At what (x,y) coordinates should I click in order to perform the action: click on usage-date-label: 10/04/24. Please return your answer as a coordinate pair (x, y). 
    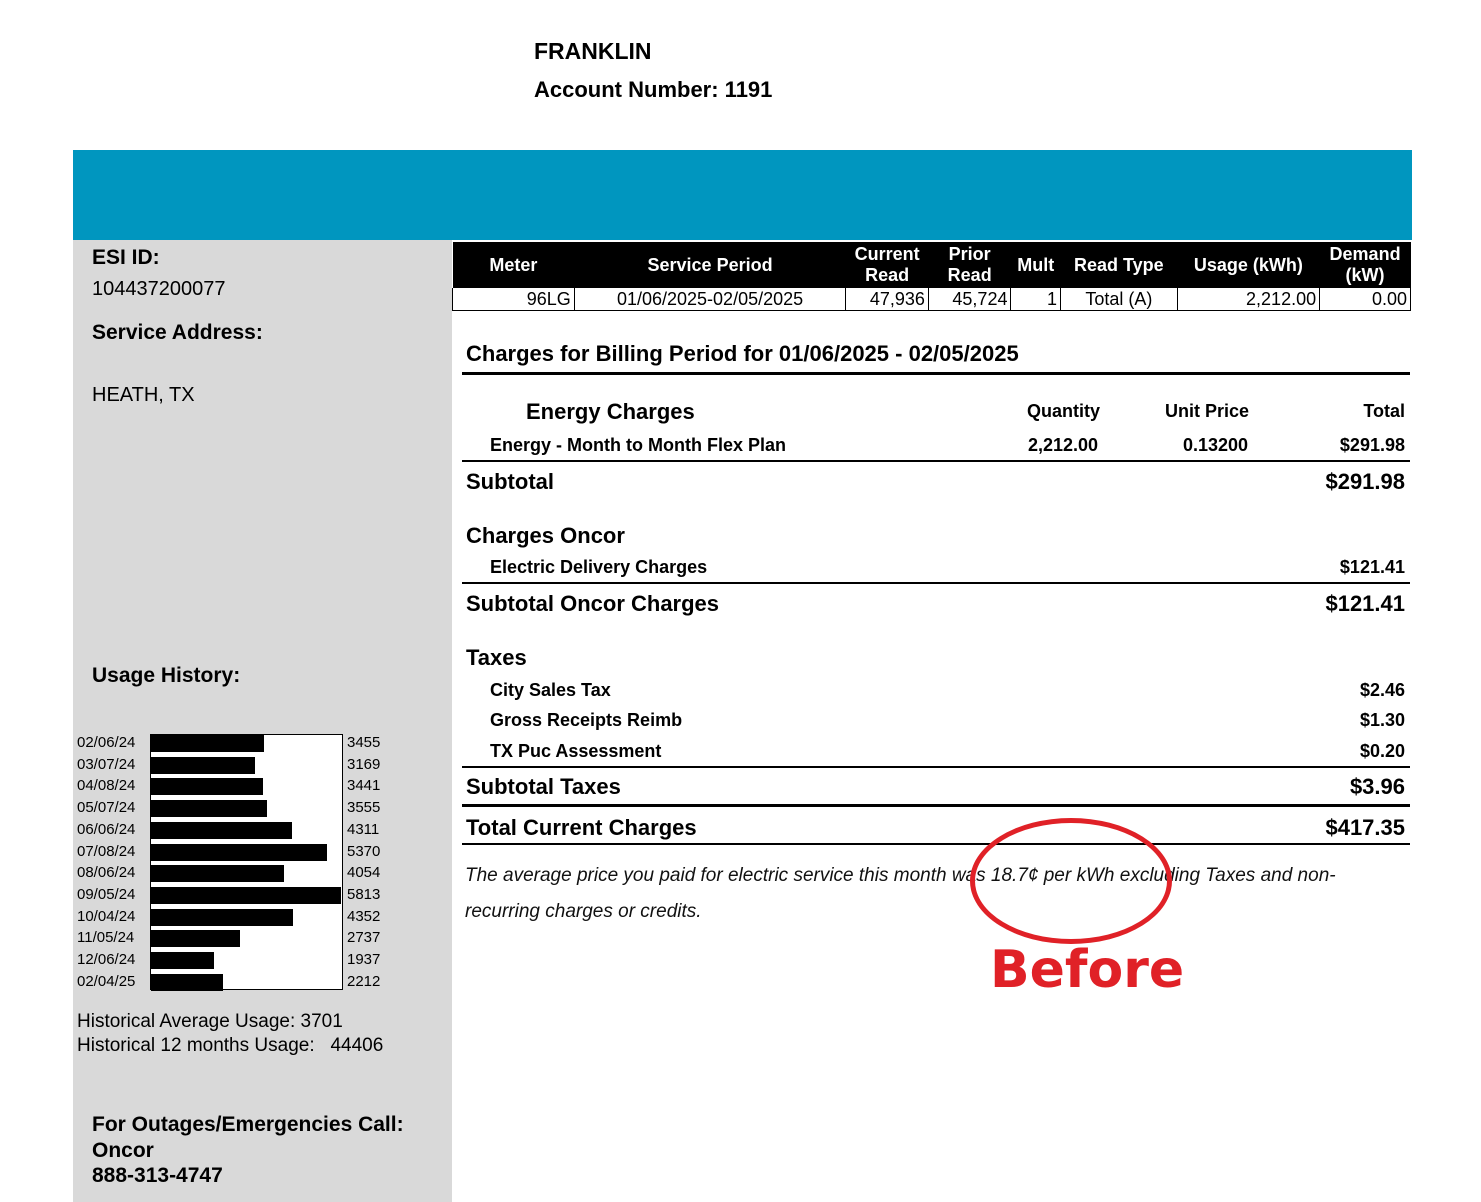
    Looking at the image, I should click on (106, 916).